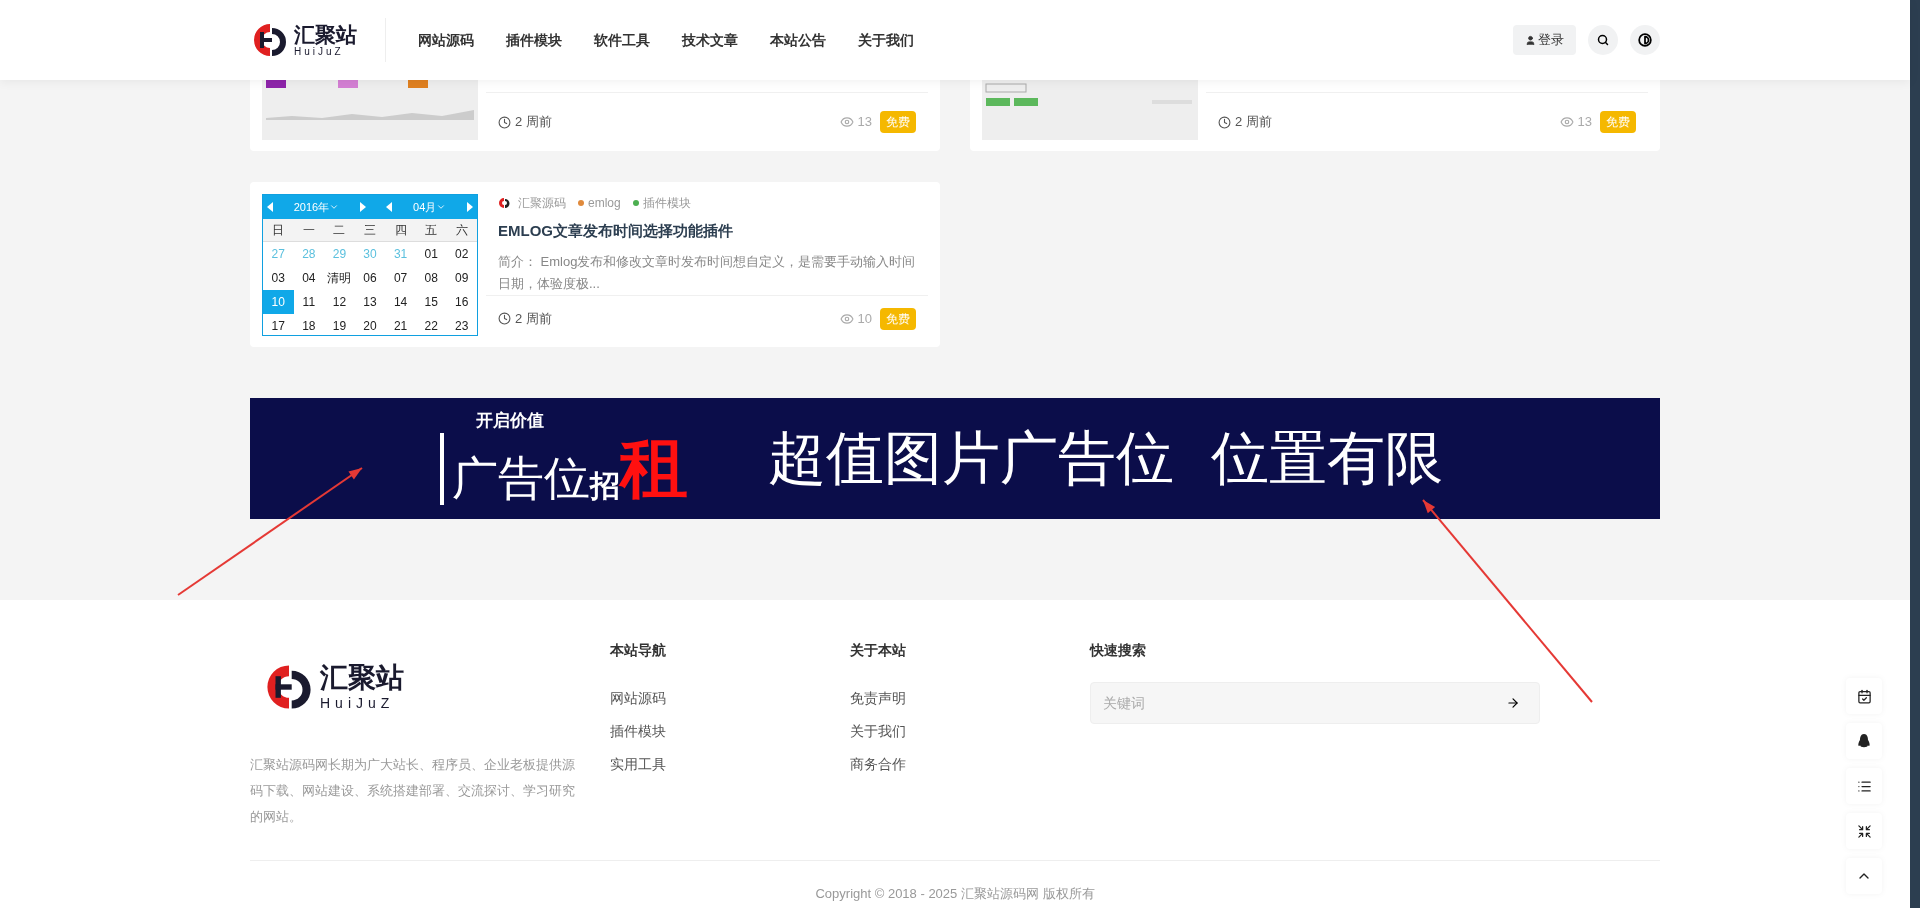 The image size is (1920, 908). Describe the element at coordinates (446, 40) in the screenshot. I see `nav-link: 网站源码` at that location.